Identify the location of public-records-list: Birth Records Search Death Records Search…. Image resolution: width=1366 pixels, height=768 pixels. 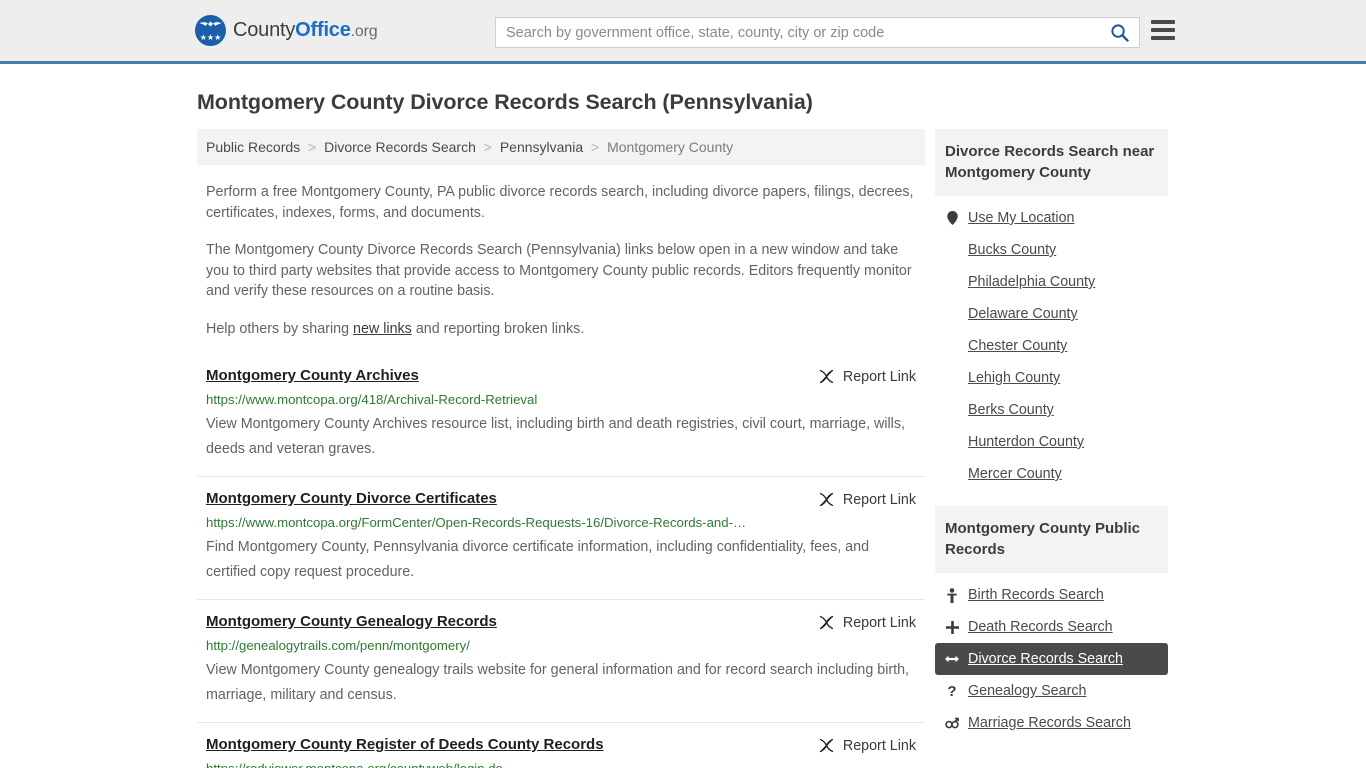
(1051, 656).